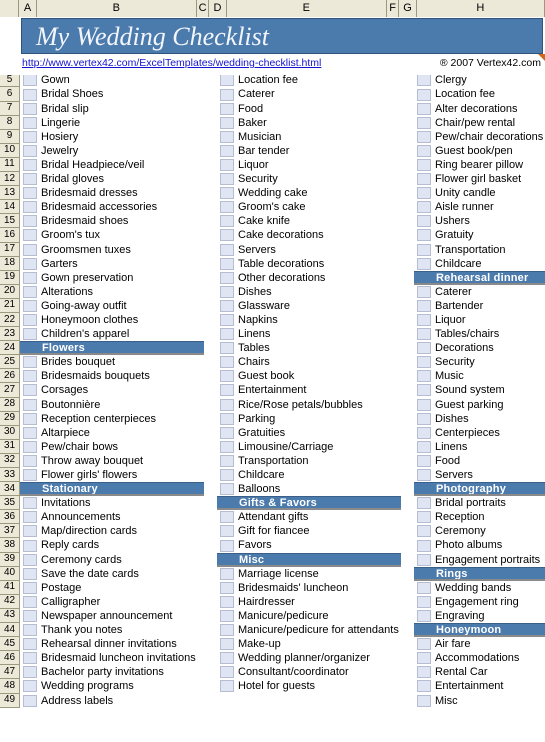 The image size is (545, 742). What do you see at coordinates (10, 179) in the screenshot?
I see `row-header-12: 12` at bounding box center [10, 179].